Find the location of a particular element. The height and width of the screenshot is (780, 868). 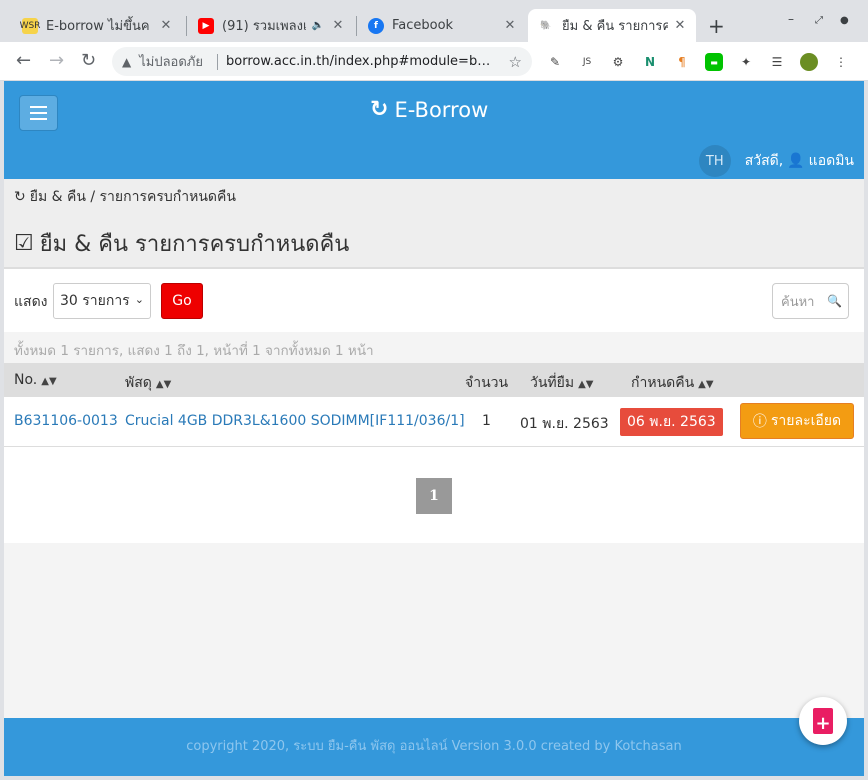

hamburger-menu-button is located at coordinates (38, 113).